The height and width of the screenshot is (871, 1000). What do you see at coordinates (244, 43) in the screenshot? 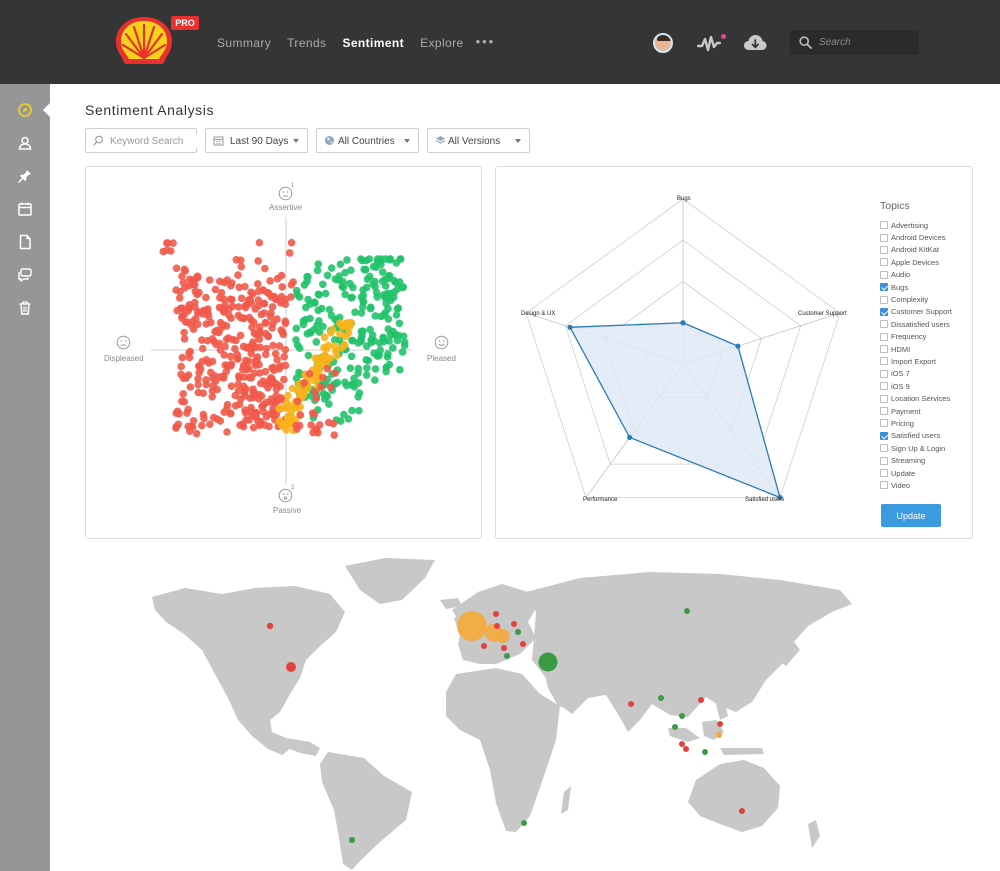
I see `nav-summary: Summary` at bounding box center [244, 43].